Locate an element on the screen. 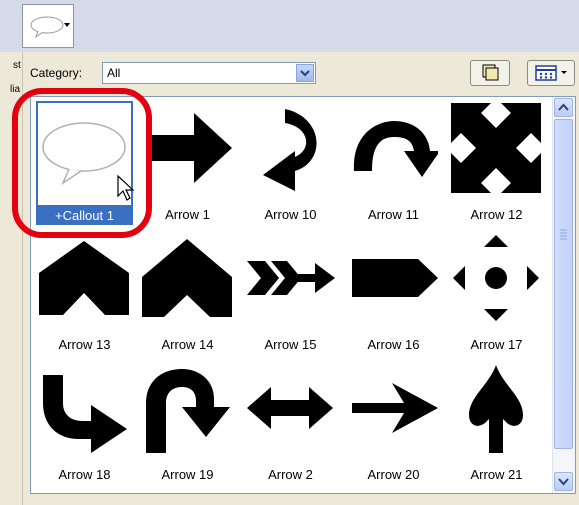 The image size is (579, 505). shape-item-arrow-12: Arrow 12 is located at coordinates (496, 164).